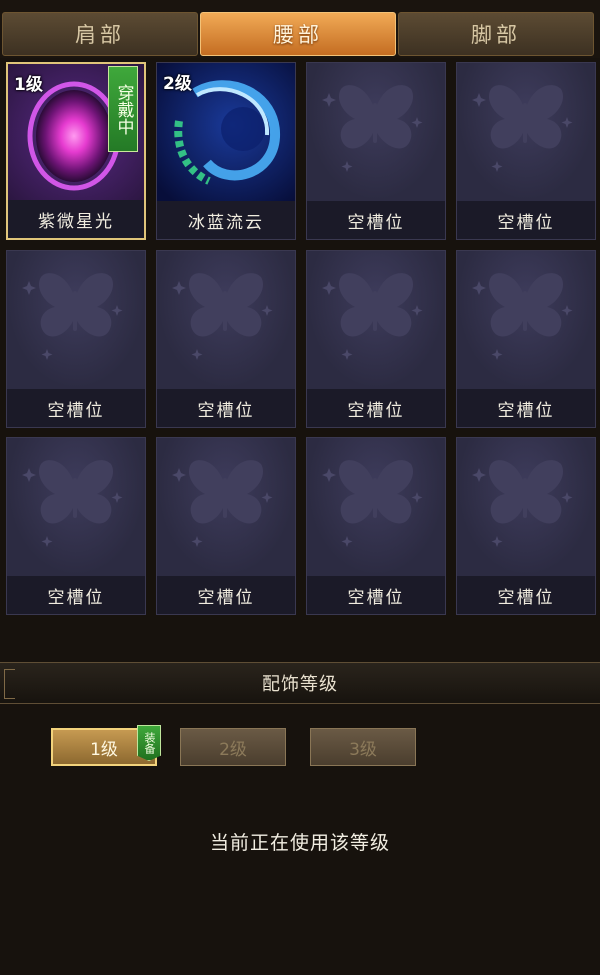  I want to click on tab-feet: 脚部, so click(496, 34).